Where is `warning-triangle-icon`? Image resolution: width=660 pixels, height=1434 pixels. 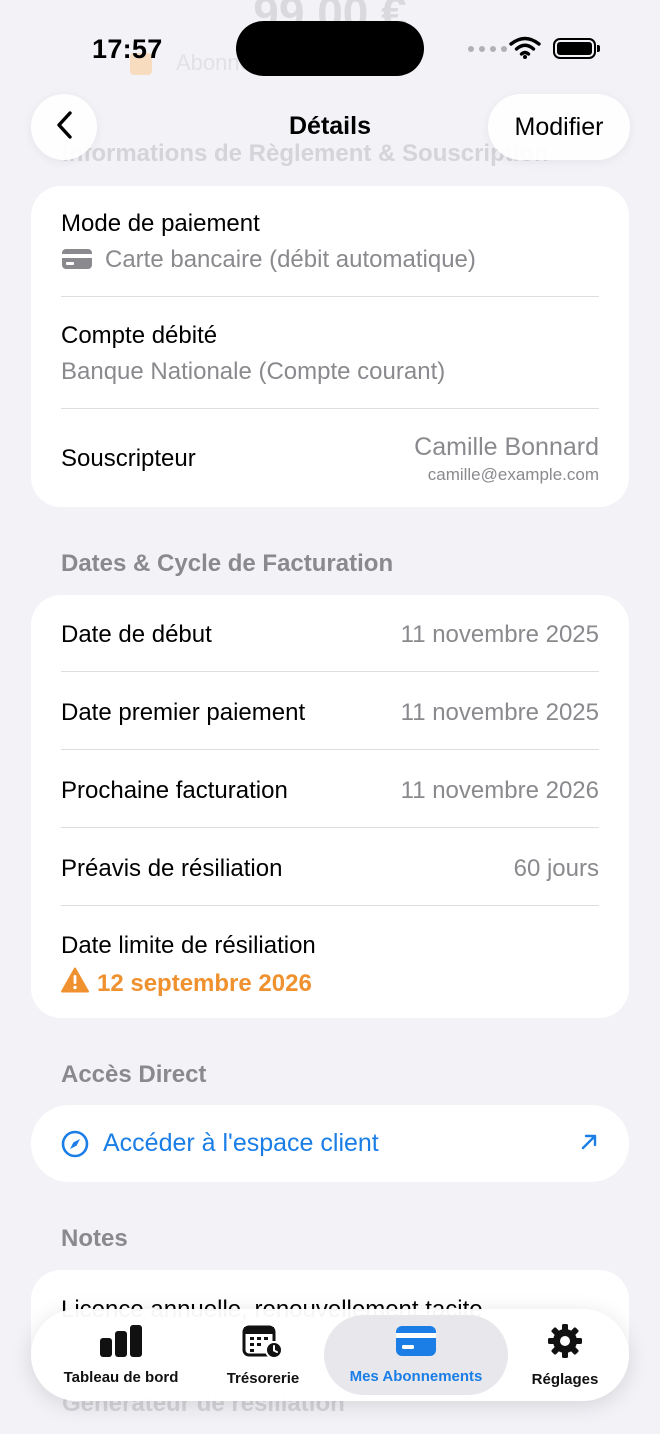
warning-triangle-icon is located at coordinates (75, 983).